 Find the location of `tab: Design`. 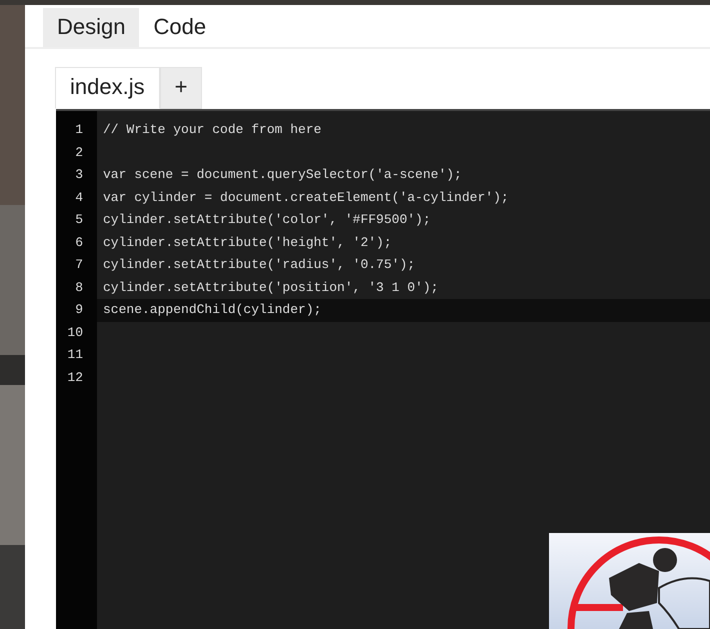

tab: Design is located at coordinates (91, 27).